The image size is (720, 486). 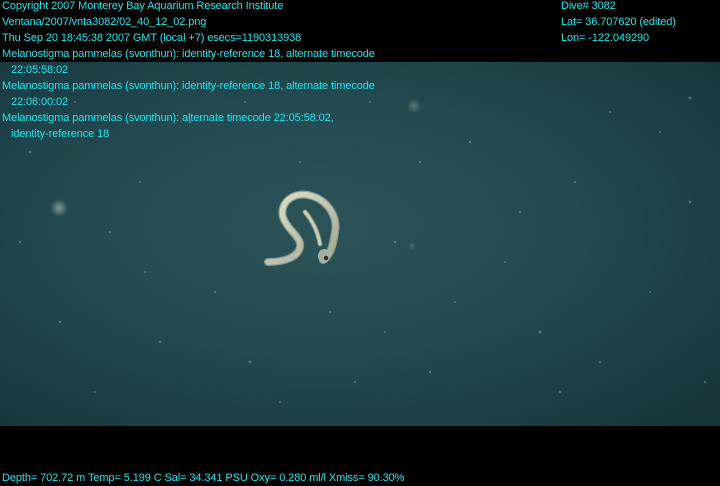 What do you see at coordinates (302, 228) in the screenshot?
I see `eelpout-fish` at bounding box center [302, 228].